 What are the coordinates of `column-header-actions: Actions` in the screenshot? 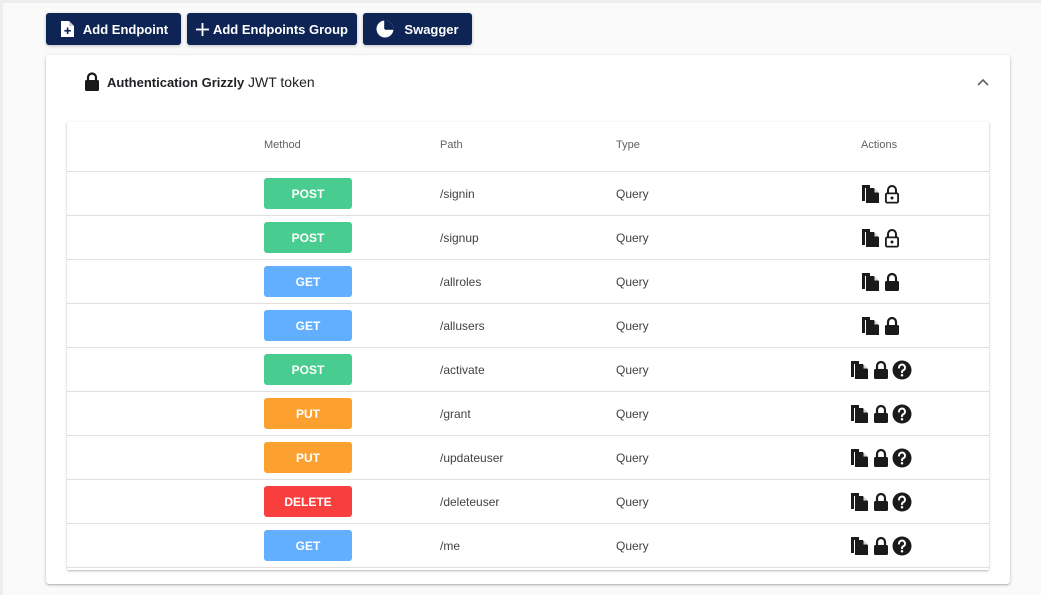 It's located at (879, 145).